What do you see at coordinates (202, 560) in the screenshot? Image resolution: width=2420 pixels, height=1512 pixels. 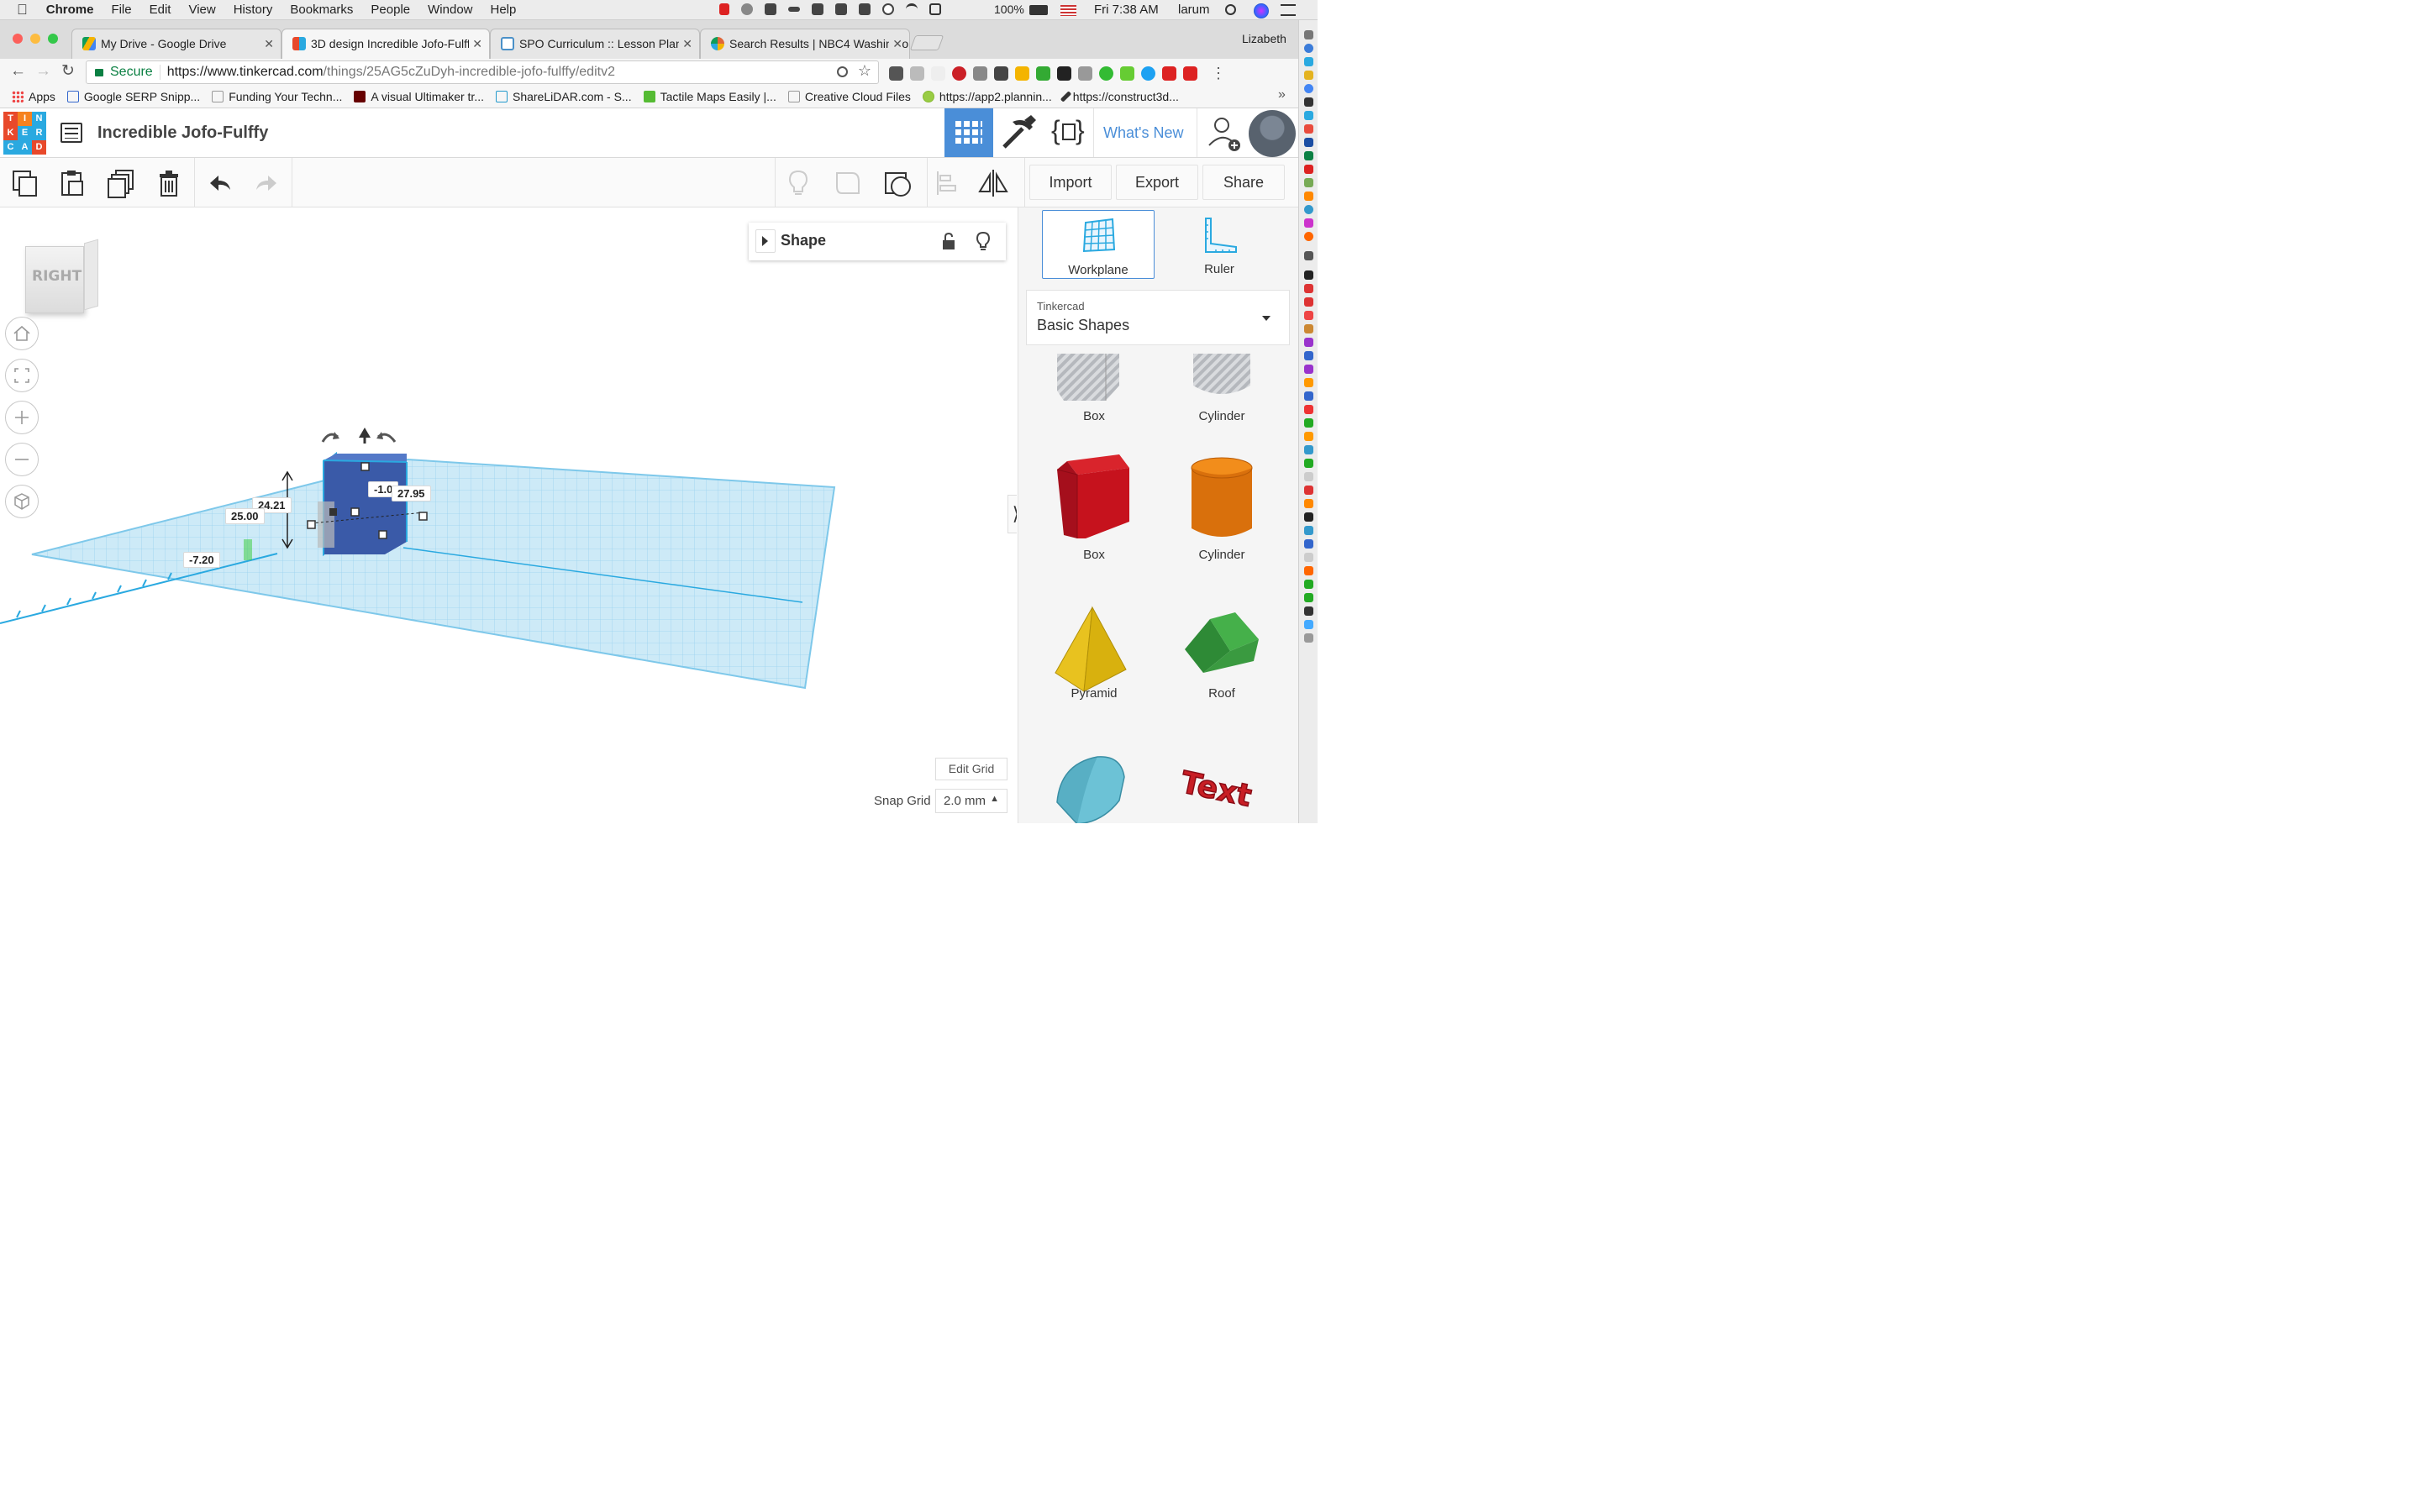 I see `dimension-elevation: -7.20` at bounding box center [202, 560].